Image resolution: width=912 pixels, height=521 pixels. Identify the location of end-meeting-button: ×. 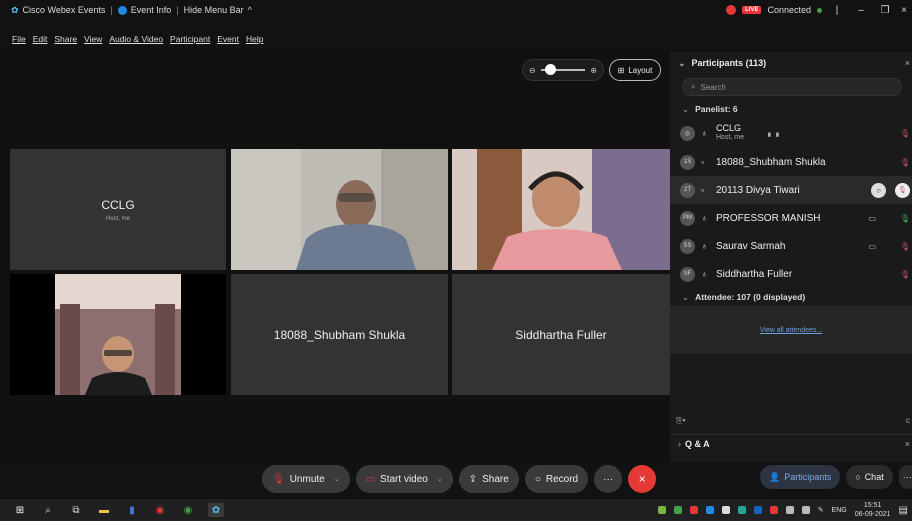
(642, 479).